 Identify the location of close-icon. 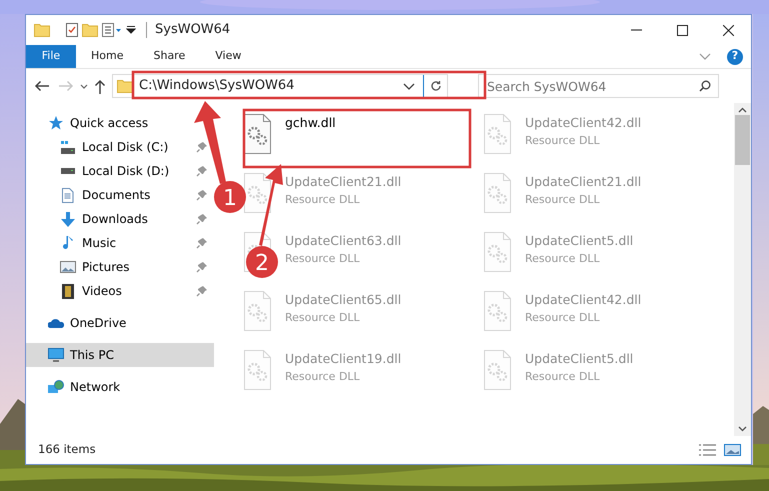
(728, 30).